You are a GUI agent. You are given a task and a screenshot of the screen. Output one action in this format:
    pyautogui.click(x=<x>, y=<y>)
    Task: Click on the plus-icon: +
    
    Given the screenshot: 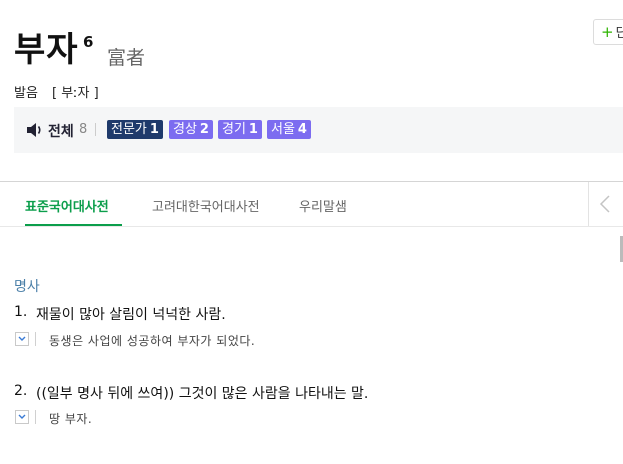 What is the action you would take?
    pyautogui.click(x=607, y=32)
    